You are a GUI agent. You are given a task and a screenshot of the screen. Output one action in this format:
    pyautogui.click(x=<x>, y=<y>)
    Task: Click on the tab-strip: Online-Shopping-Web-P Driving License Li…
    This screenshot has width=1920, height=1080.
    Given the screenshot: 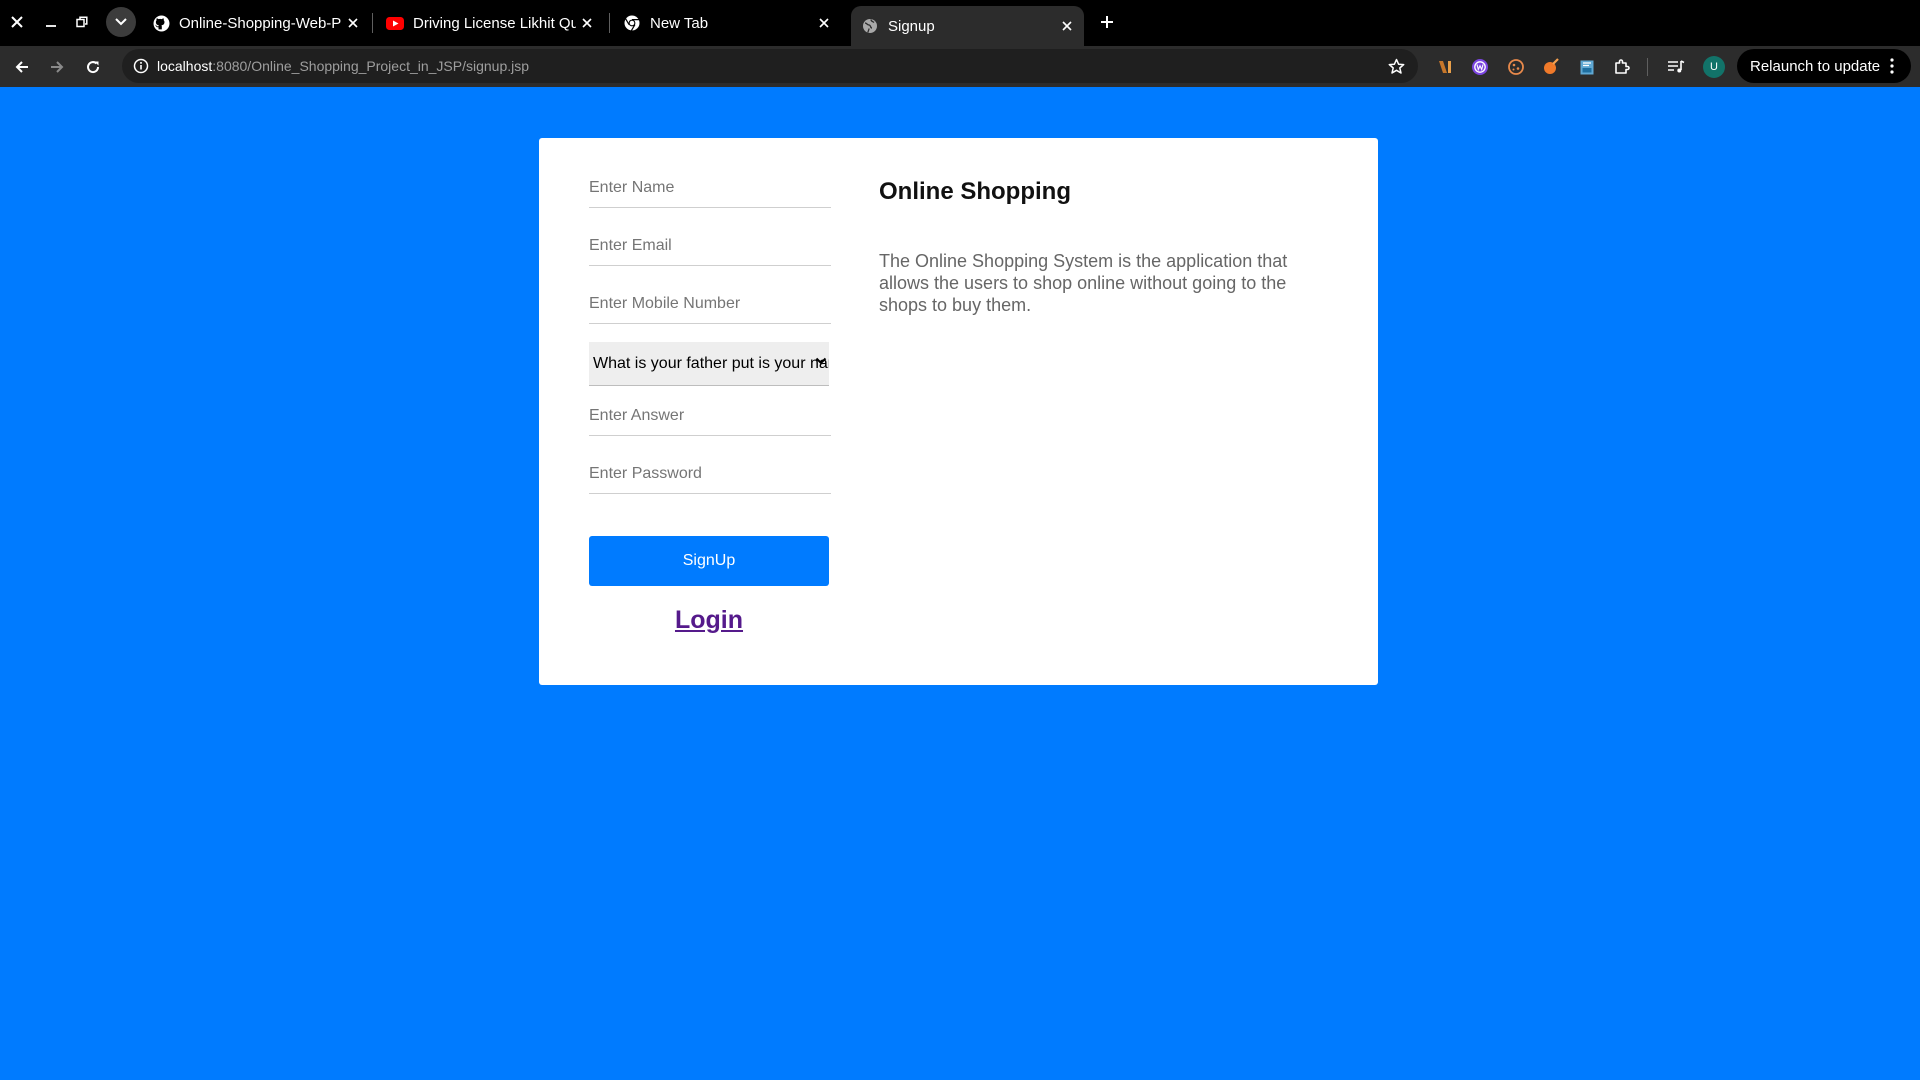 What is the action you would take?
    pyautogui.click(x=960, y=23)
    